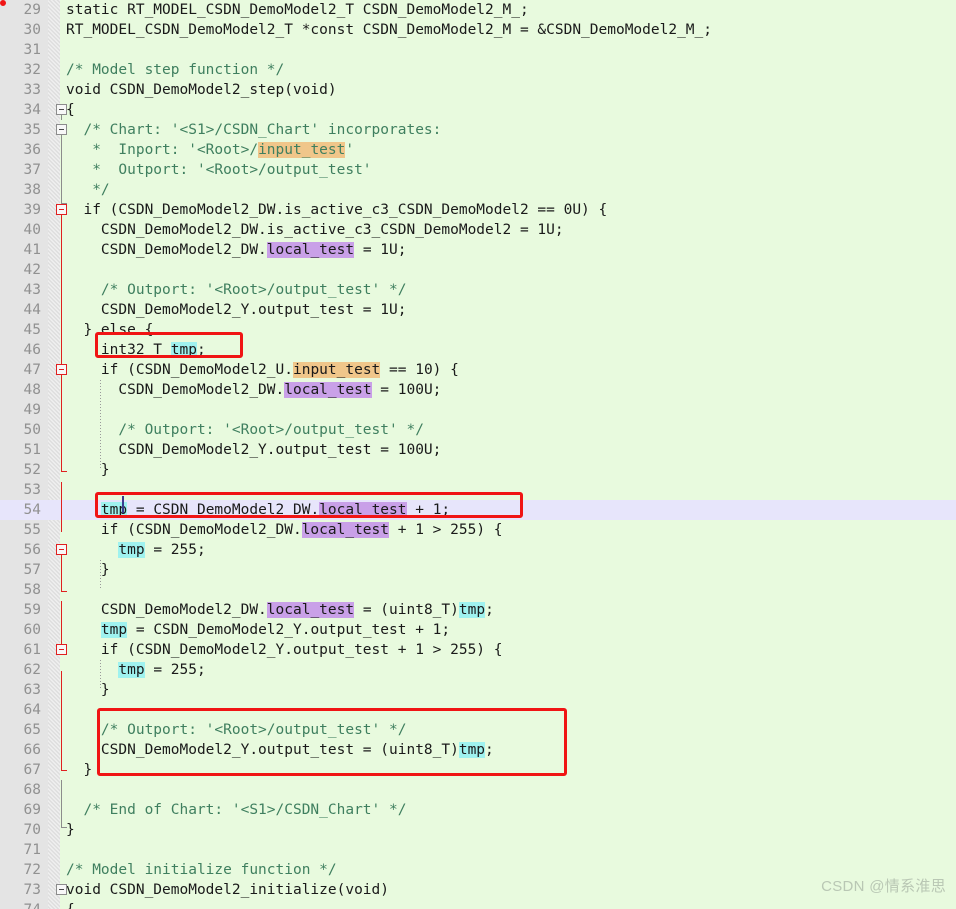 Image resolution: width=956 pixels, height=909 pixels. What do you see at coordinates (175, 70) in the screenshot?
I see `code-text: /* Model step function */` at bounding box center [175, 70].